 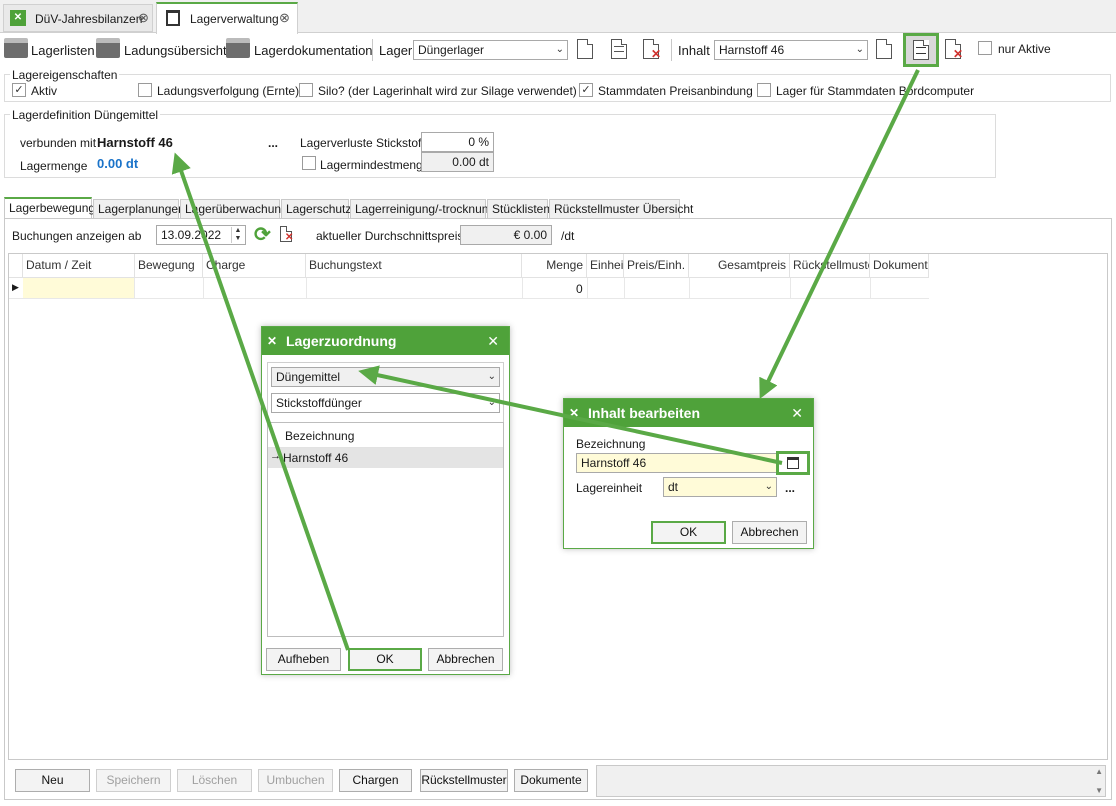 I want to click on storage-icon, so click(x=173, y=18).